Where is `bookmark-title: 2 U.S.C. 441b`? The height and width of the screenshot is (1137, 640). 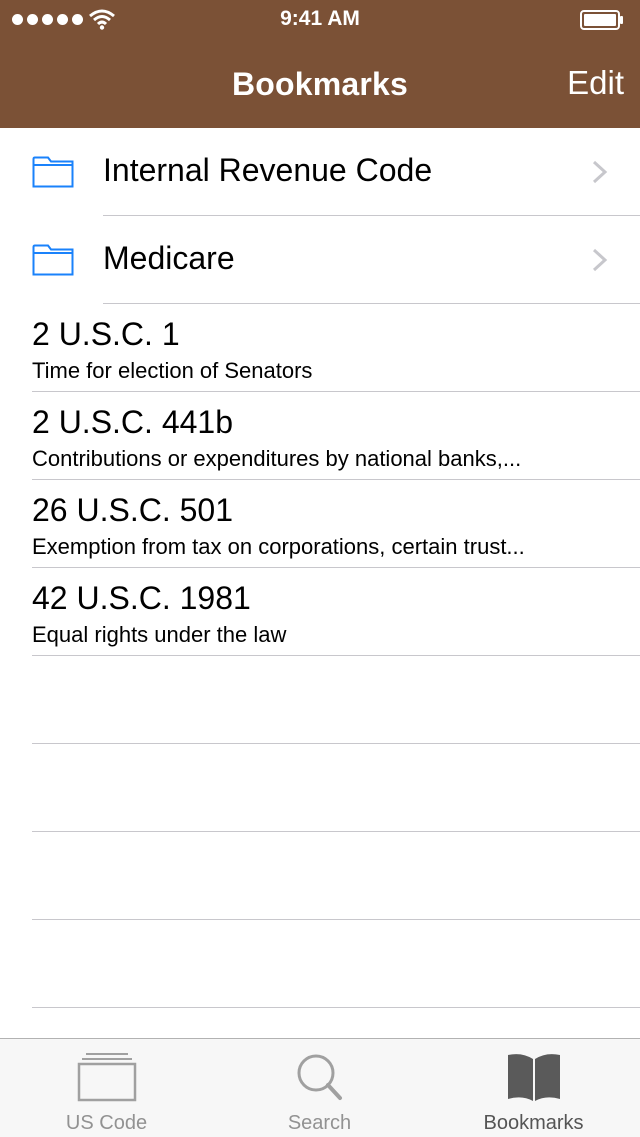 bookmark-title: 2 U.S.C. 441b is located at coordinates (132, 422).